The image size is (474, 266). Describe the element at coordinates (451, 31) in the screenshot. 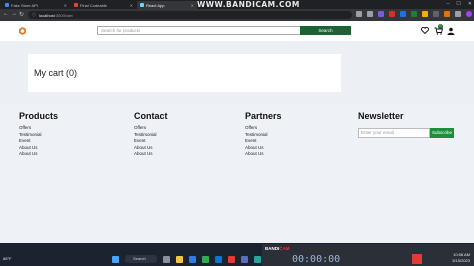

I see `user-icon` at that location.